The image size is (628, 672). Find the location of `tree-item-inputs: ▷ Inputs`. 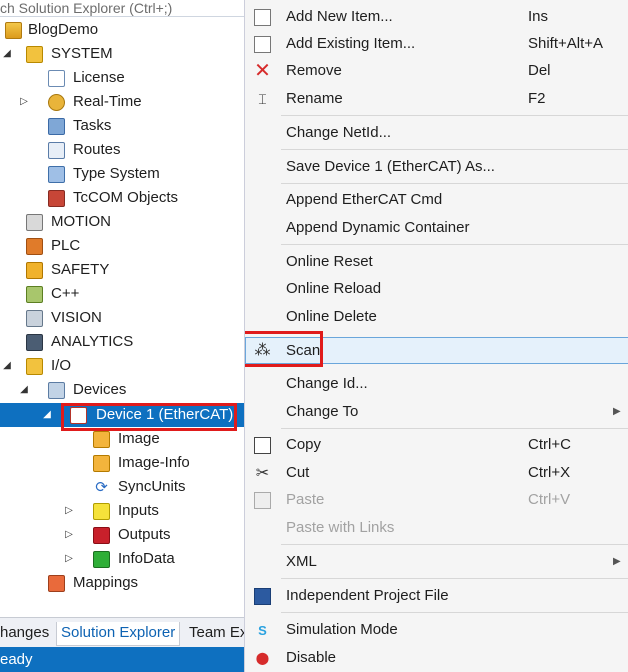

tree-item-inputs: ▷ Inputs is located at coordinates (122, 511).